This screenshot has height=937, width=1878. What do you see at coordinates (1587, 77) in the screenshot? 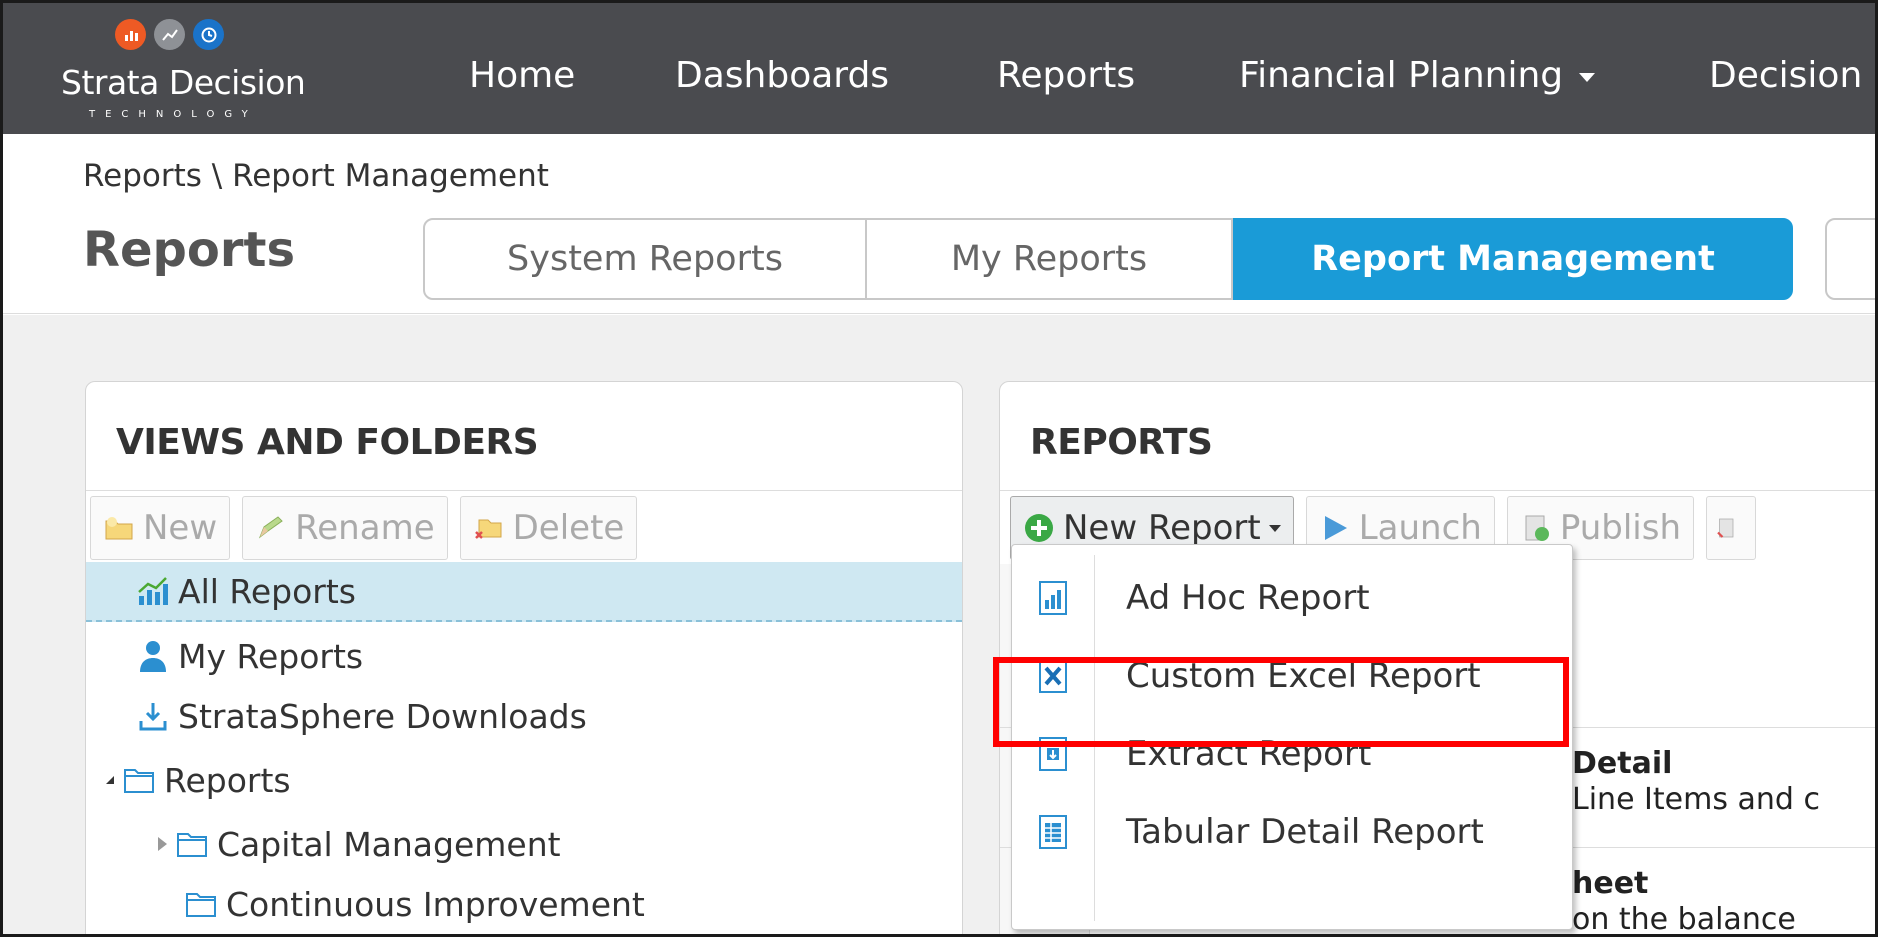
I see `chevron-down-icon` at bounding box center [1587, 77].